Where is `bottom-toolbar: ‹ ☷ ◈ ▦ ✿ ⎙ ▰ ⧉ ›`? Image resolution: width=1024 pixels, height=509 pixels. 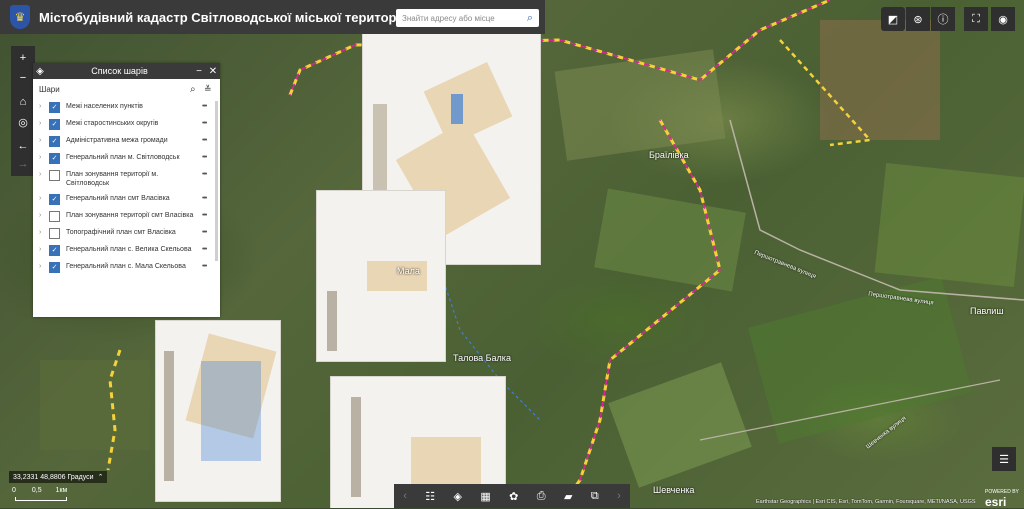 bottom-toolbar: ‹ ☷ ◈ ▦ ✿ ⎙ ▰ ⧉ › is located at coordinates (512, 496).